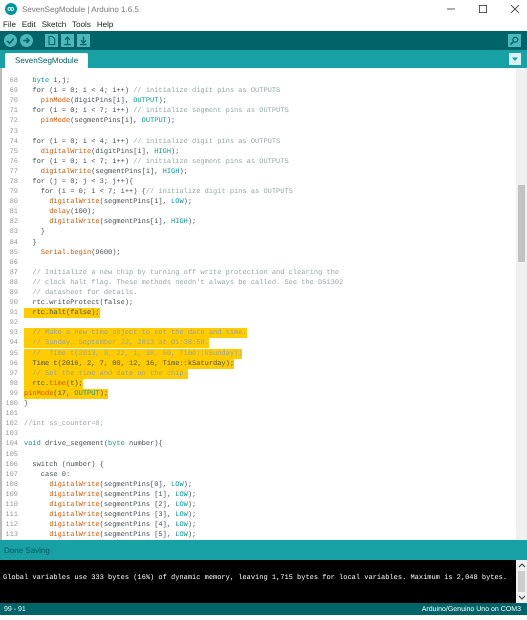 The height and width of the screenshot is (620, 527). What do you see at coordinates (80, 9) in the screenshot?
I see `window-title: SevenSegModule | Arduino 1.6.5` at bounding box center [80, 9].